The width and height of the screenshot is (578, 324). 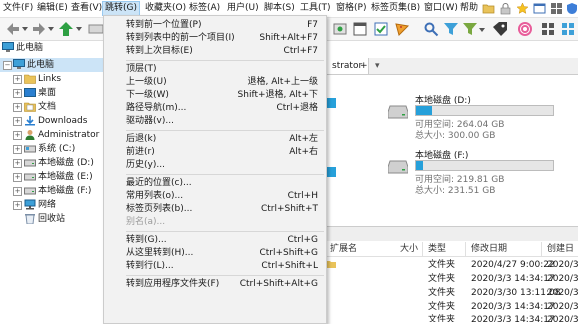 I want to click on drive-total-size: 总大小: 231.51 GB, so click(x=455, y=191).